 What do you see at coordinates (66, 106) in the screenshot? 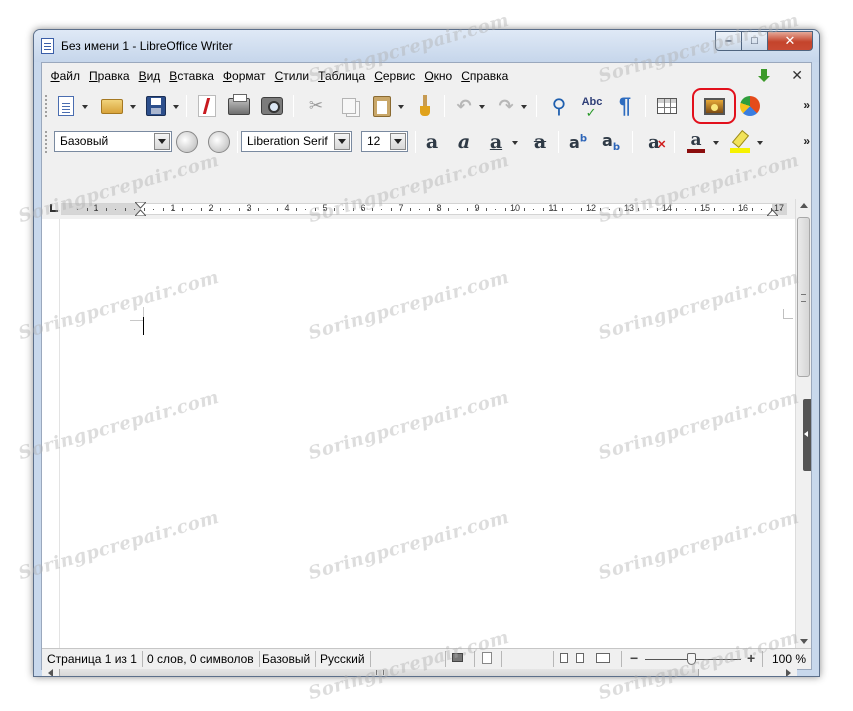
I see `new-document-button` at bounding box center [66, 106].